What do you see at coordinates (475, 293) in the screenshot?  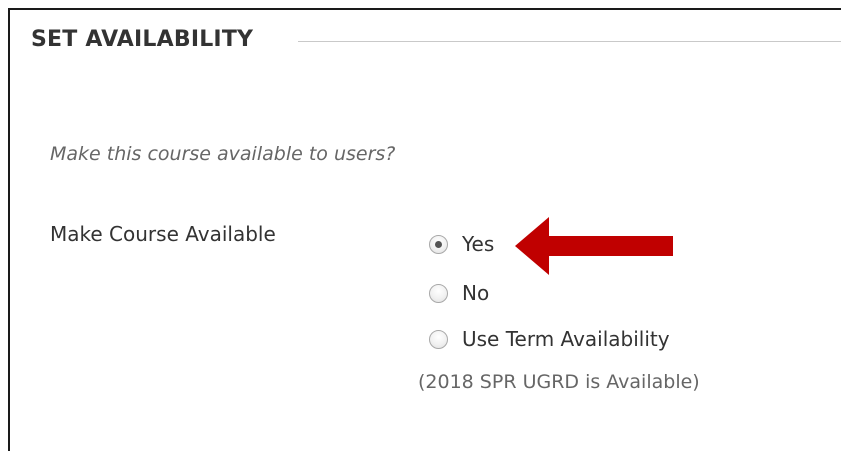 I see `option-no-label: No` at bounding box center [475, 293].